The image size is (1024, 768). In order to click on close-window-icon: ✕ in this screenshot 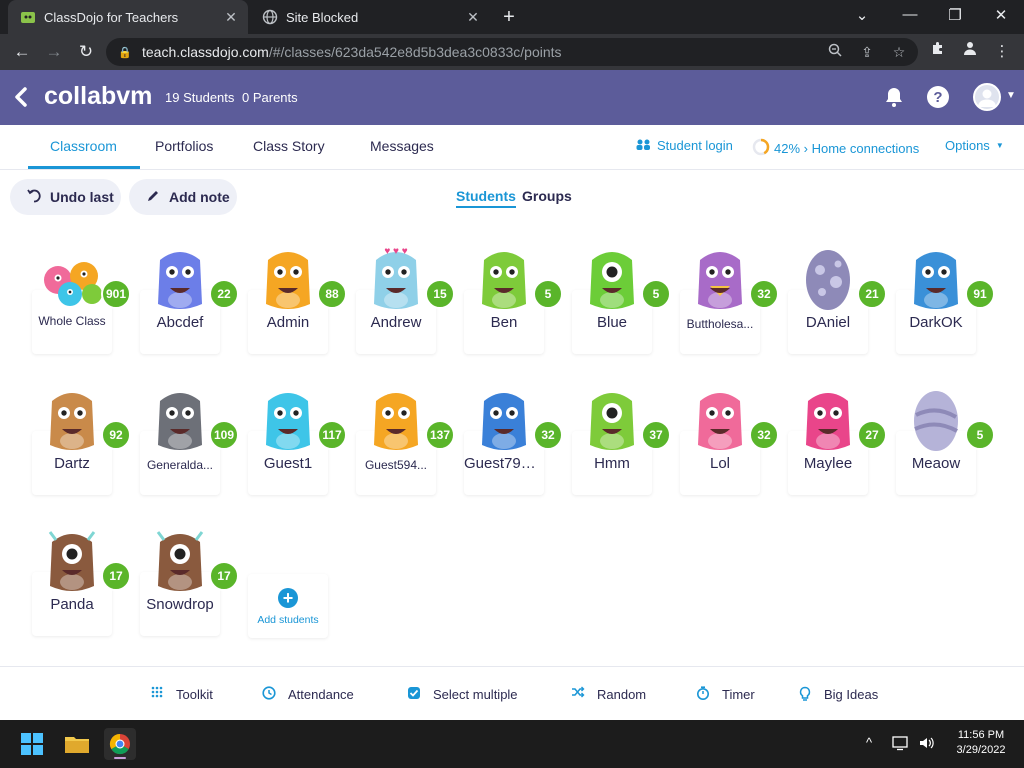, I will do `click(1001, 15)`.